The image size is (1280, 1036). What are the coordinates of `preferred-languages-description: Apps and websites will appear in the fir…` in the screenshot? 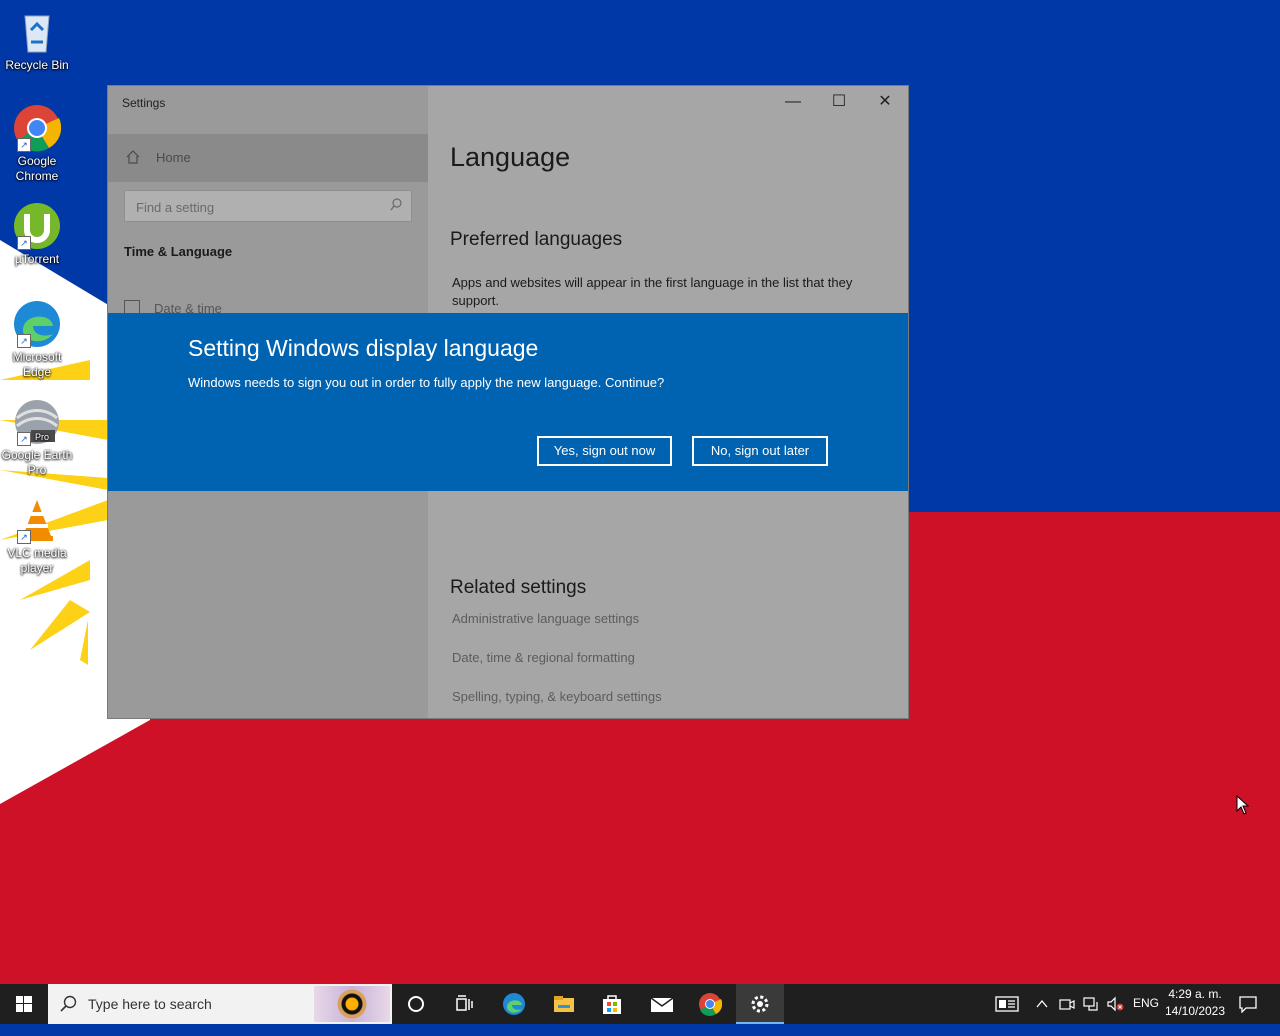 It's located at (652, 291).